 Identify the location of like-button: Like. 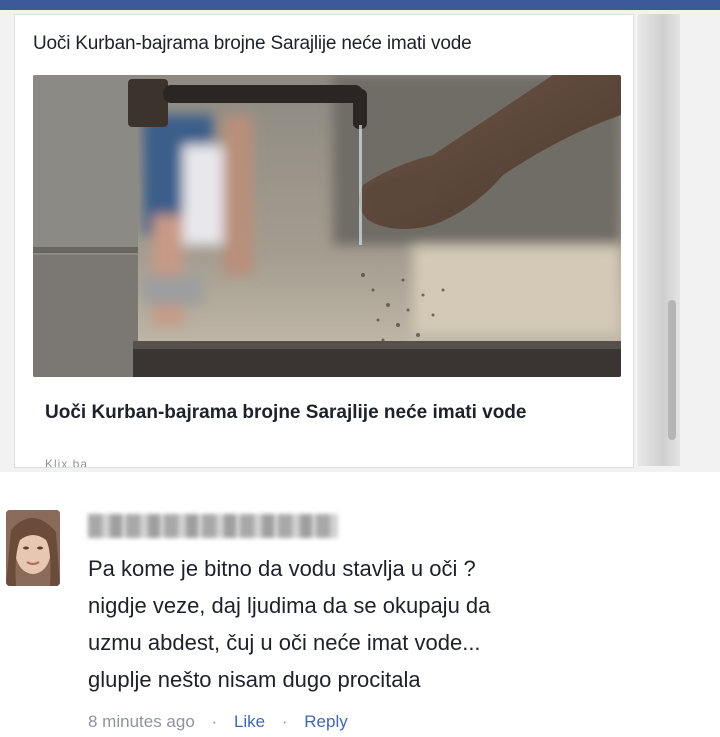
(249, 721).